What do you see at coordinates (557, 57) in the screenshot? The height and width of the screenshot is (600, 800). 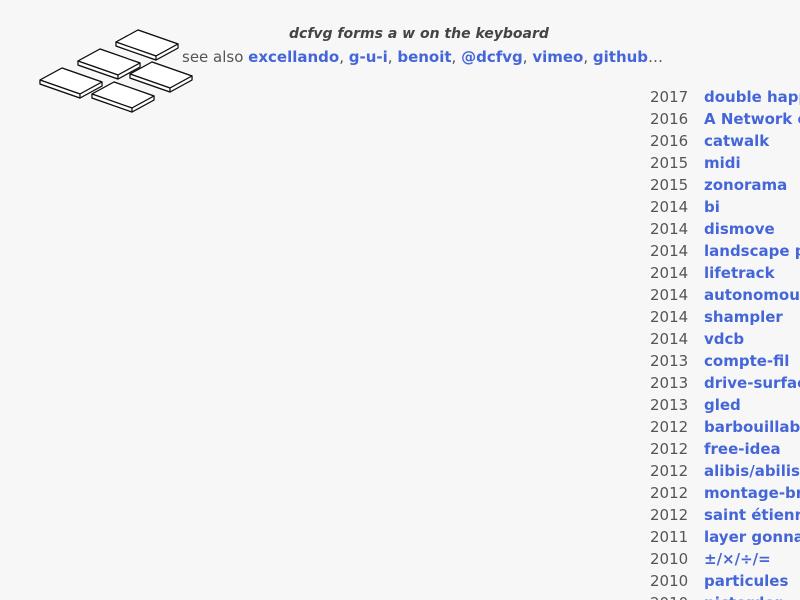 I see `link-vimeo: vimeo` at bounding box center [557, 57].